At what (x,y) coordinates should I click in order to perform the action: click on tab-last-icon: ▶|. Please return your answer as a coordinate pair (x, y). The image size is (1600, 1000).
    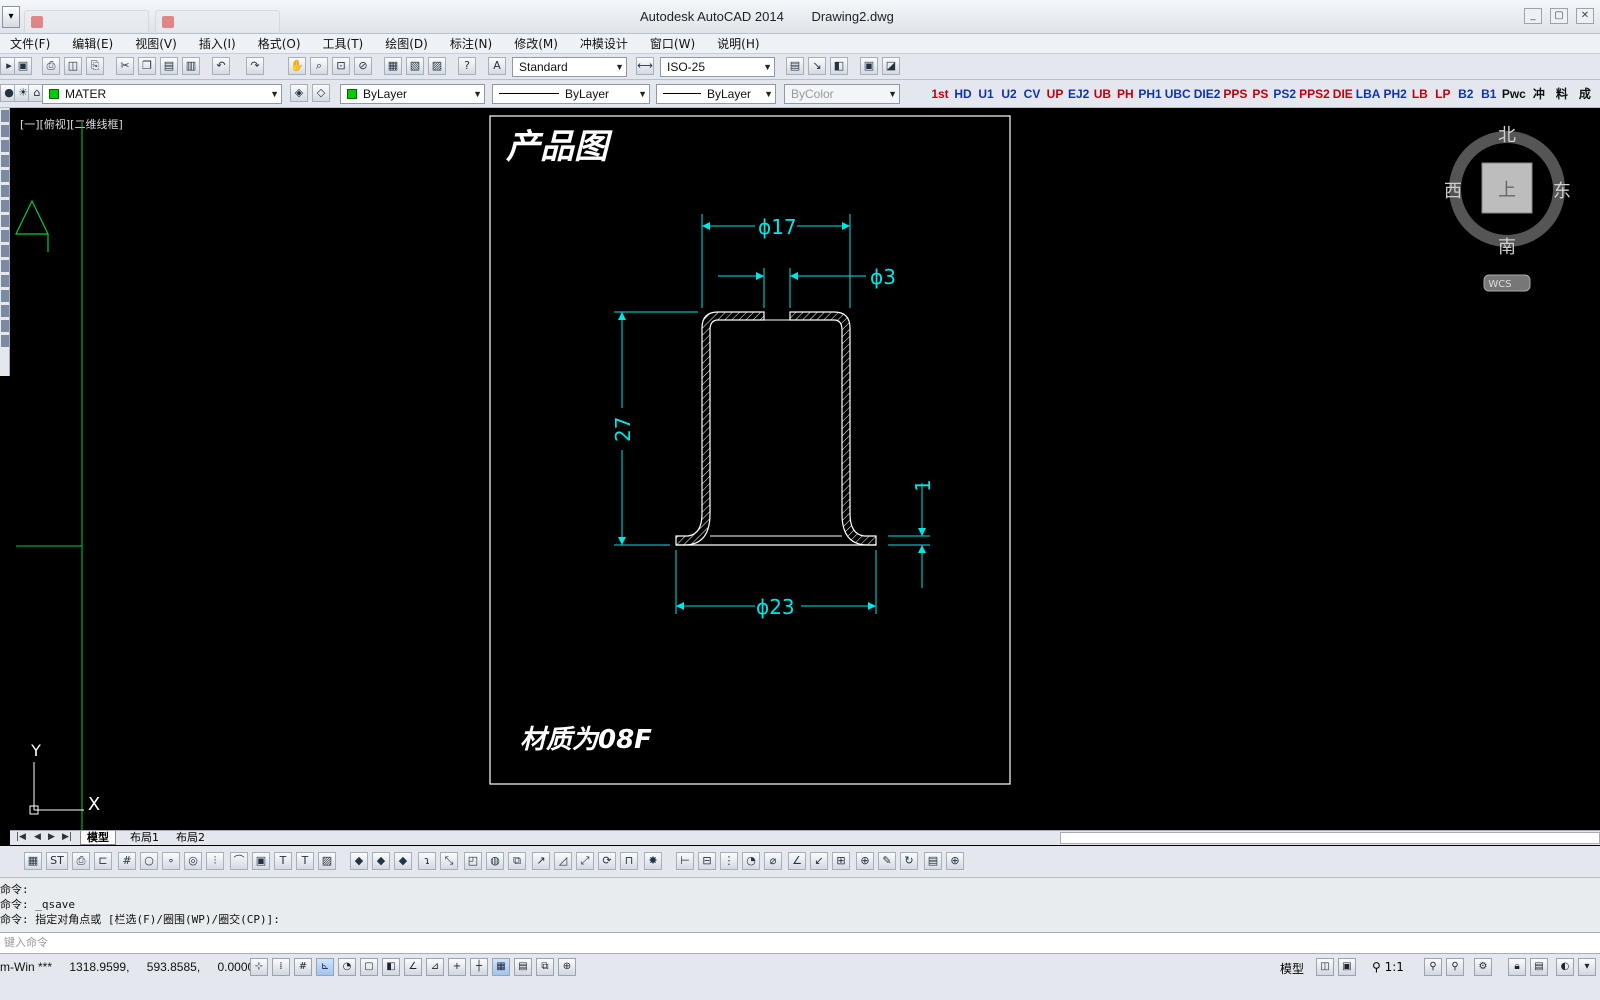
    Looking at the image, I should click on (67, 837).